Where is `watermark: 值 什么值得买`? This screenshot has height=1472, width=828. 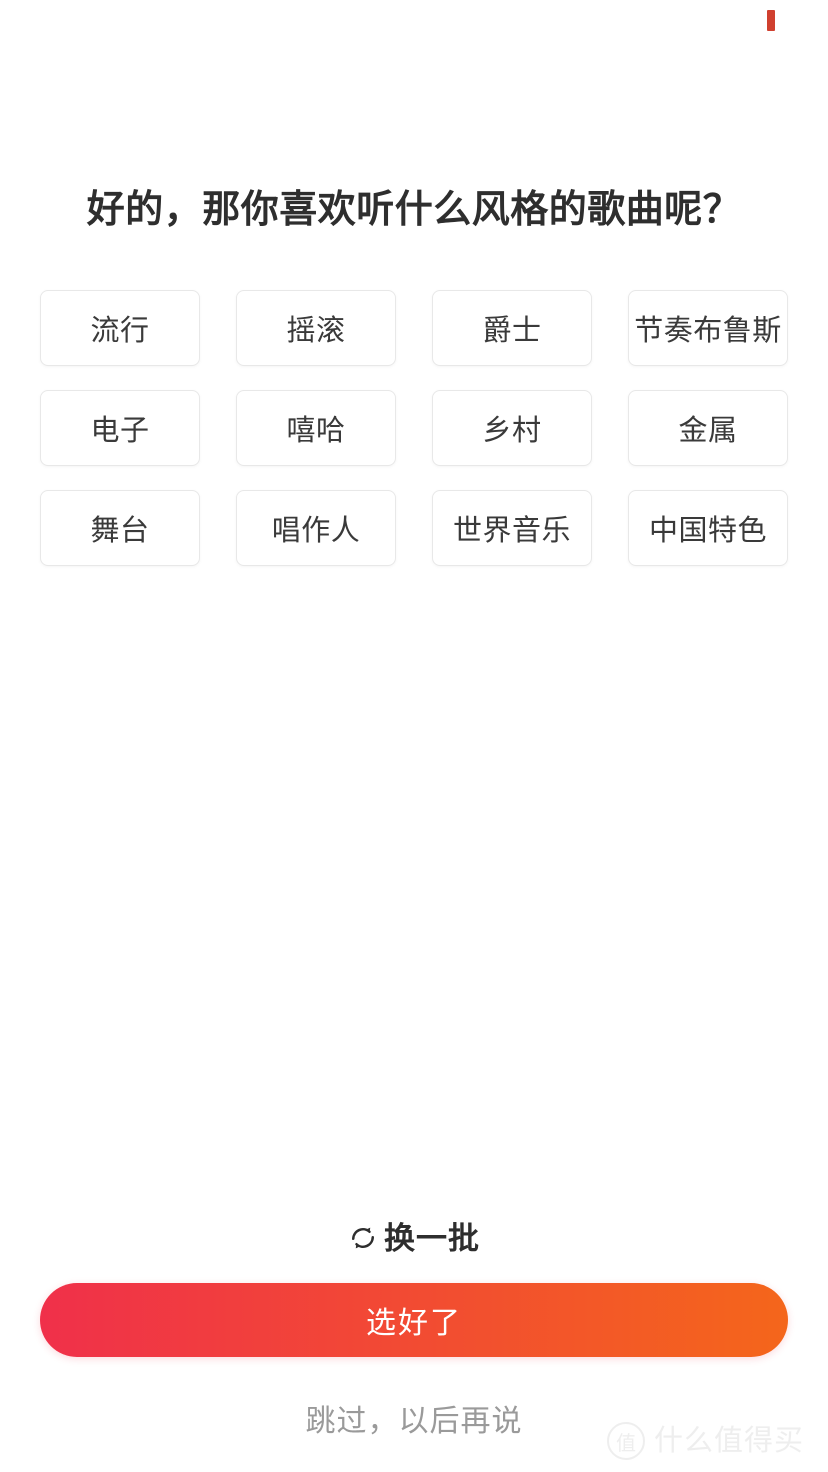
watermark: 值 什么值得买 is located at coordinates (705, 1441).